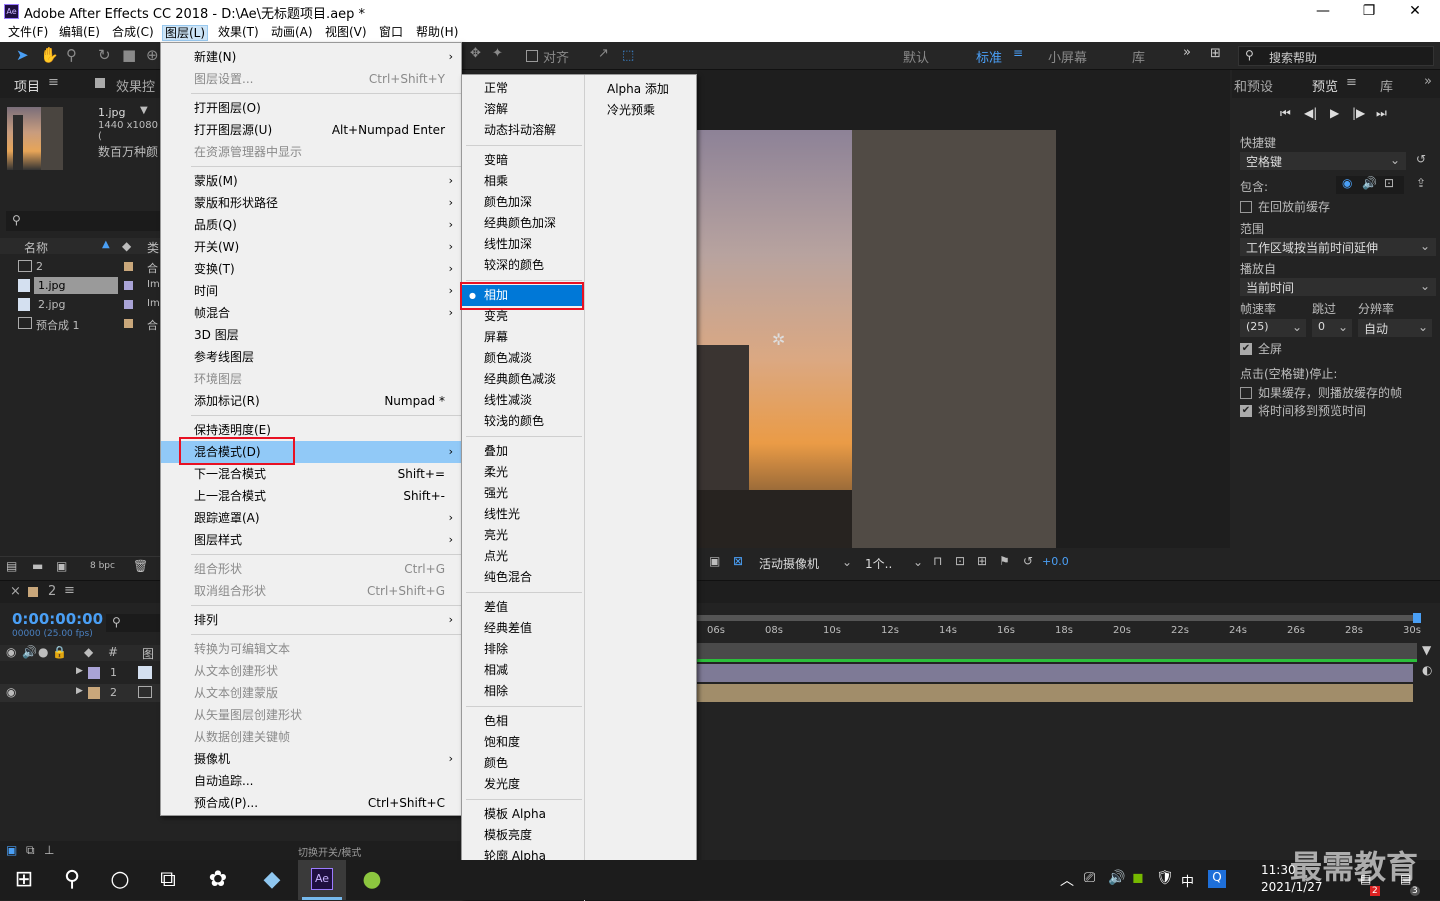  Describe the element at coordinates (11, 850) in the screenshot. I see `toggle-switches-icon: ▣` at that location.